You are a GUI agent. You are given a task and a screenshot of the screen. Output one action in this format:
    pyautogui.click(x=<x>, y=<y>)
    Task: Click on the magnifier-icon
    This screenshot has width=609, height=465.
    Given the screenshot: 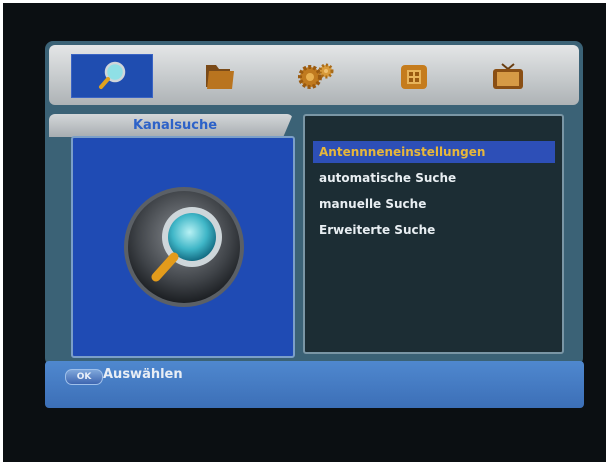 What is the action you would take?
    pyautogui.click(x=184, y=247)
    